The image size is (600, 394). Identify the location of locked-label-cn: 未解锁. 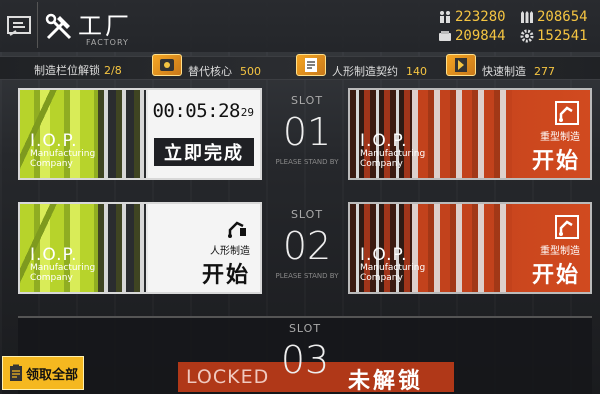
(386, 381).